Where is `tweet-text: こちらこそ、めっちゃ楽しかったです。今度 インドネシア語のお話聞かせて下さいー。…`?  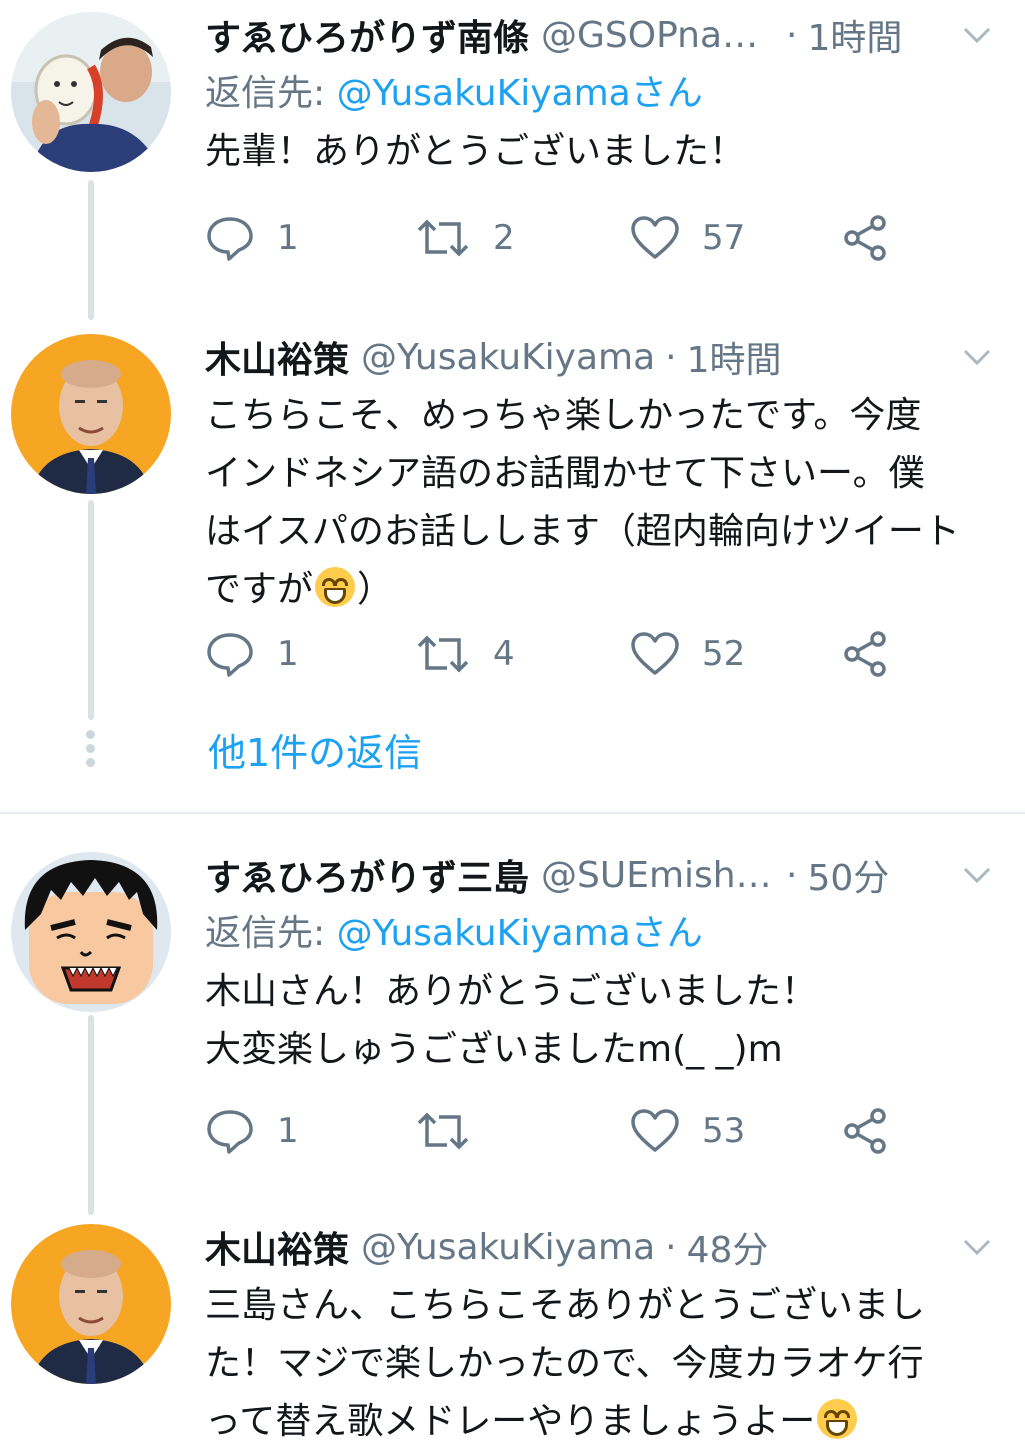 tweet-text: こちらこそ、めっちゃ楽しかったです。今度 インドネシア語のお話聞かせて下さいー。… is located at coordinates (605, 503).